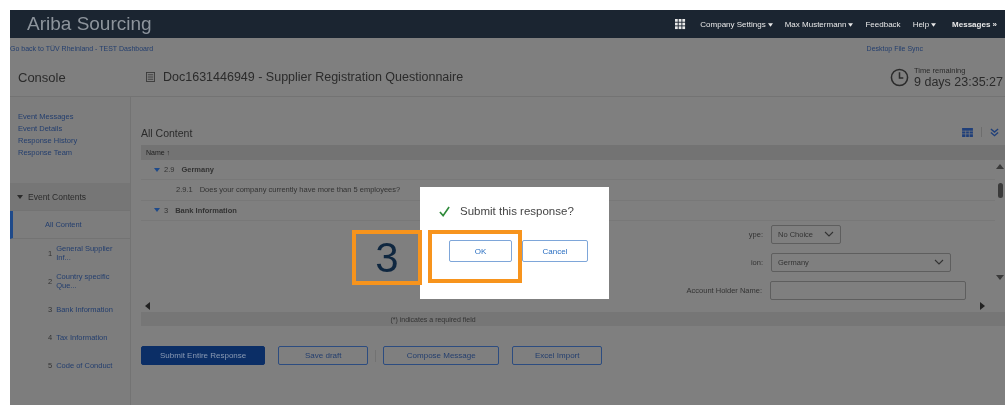 The image size is (1005, 405). I want to click on scrollbar-thumb, so click(1000, 190).